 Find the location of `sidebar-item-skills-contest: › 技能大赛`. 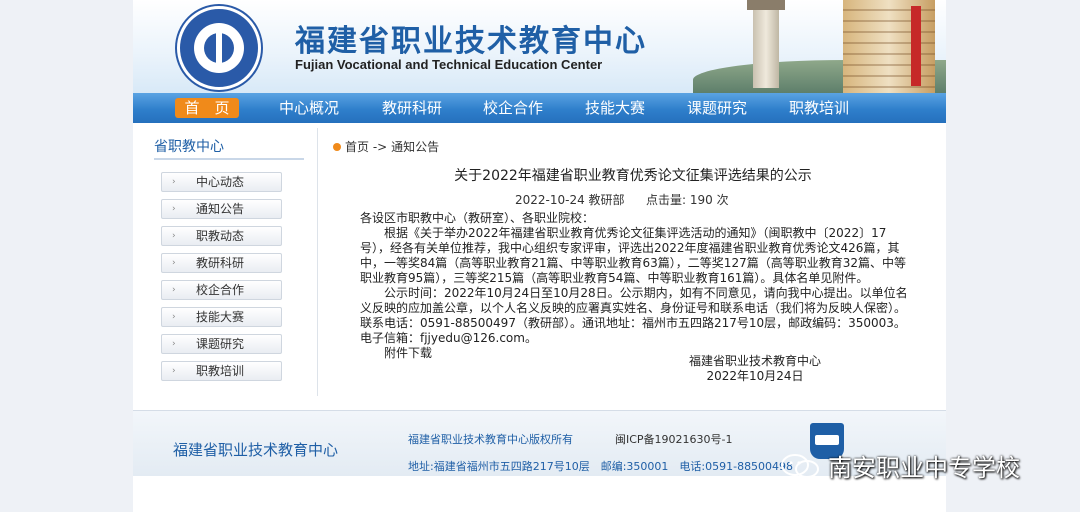

sidebar-item-skills-contest: › 技能大赛 is located at coordinates (221, 317).